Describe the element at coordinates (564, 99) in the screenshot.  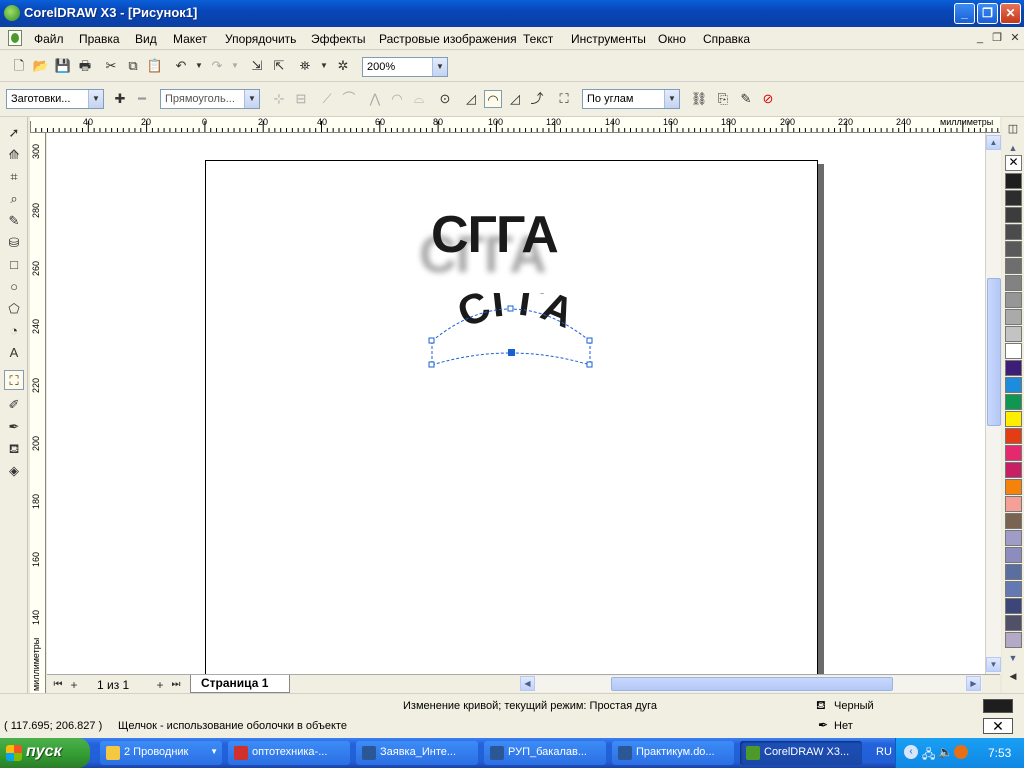
I see `add-new-envelope-icon: ⛶` at that location.